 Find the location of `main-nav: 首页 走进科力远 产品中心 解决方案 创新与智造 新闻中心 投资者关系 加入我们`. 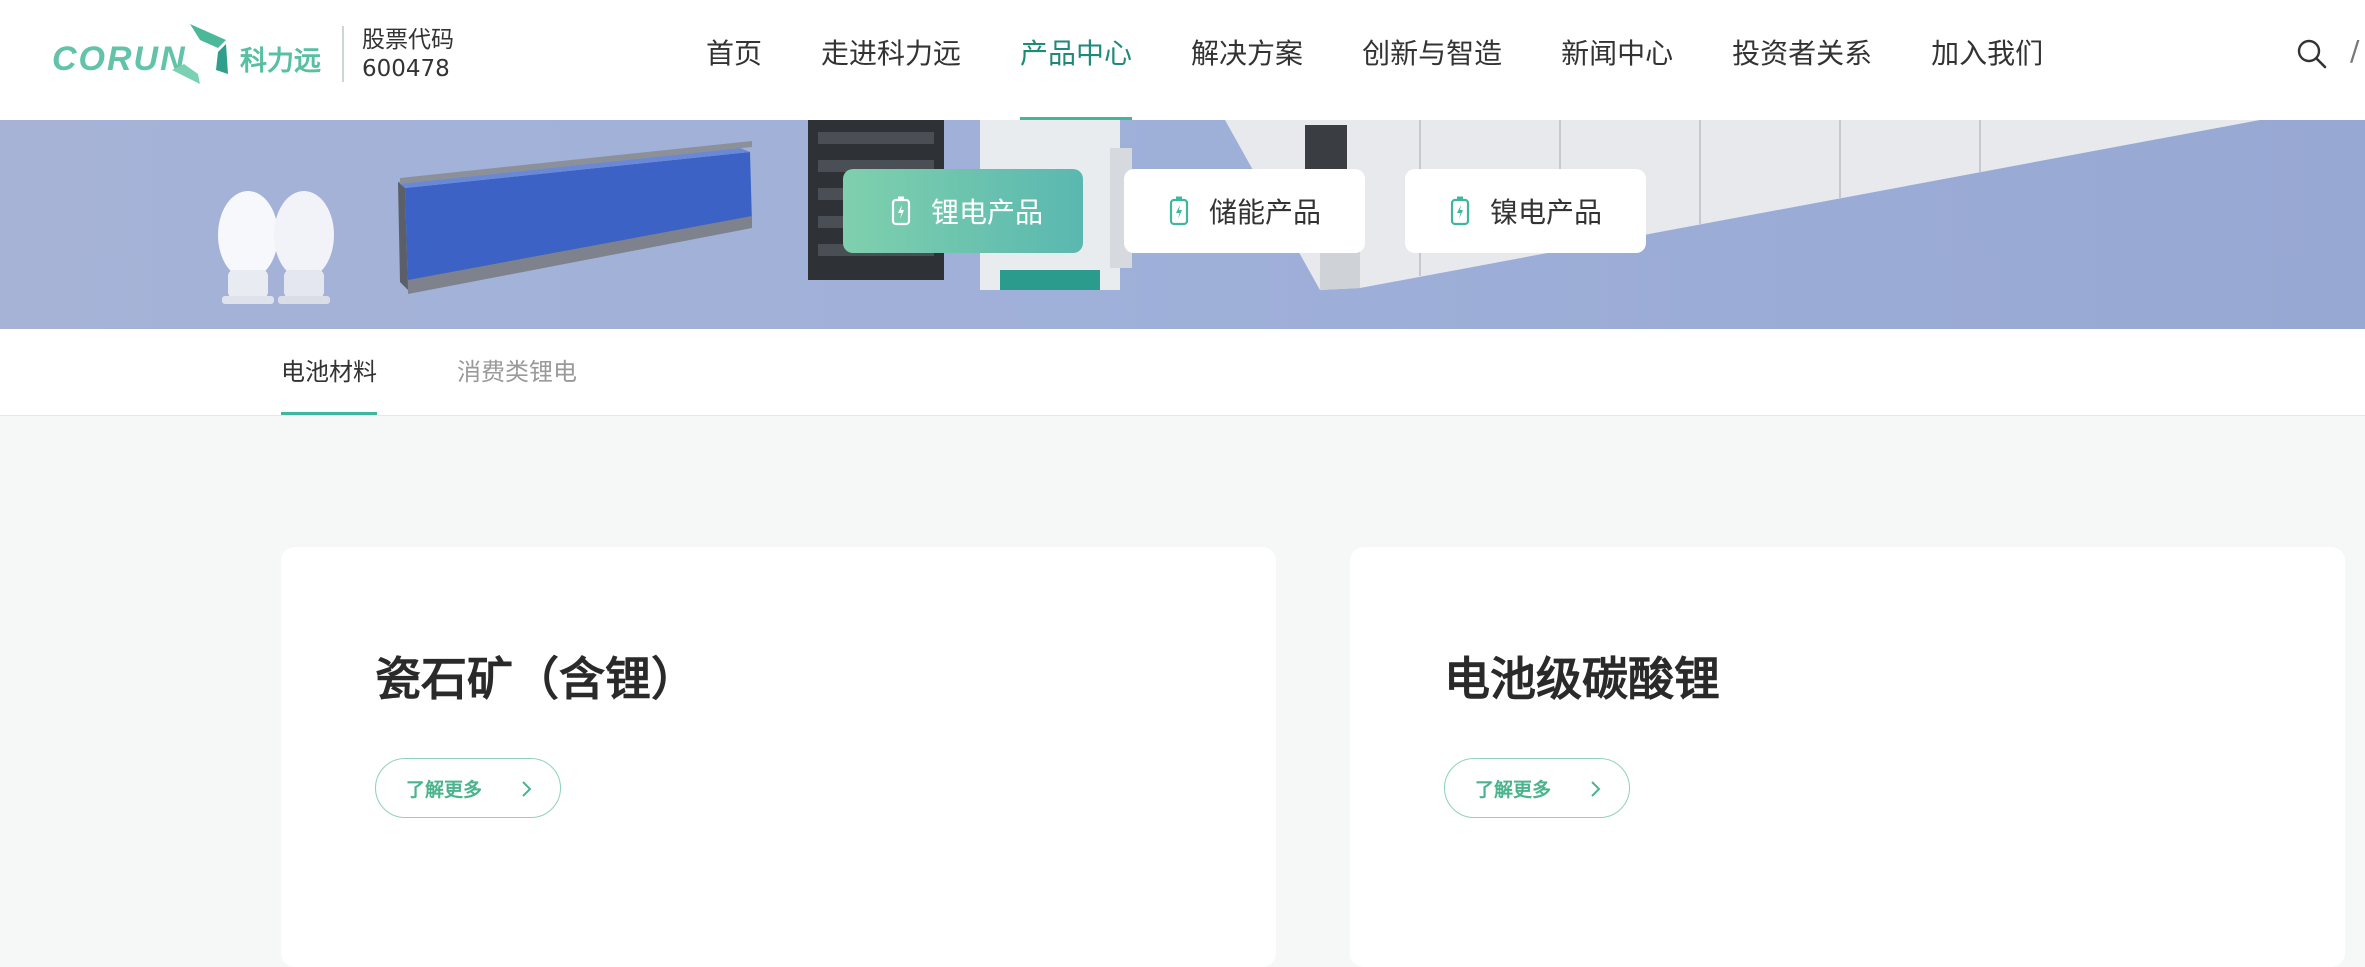

main-nav: 首页 走进科力远 产品中心 解决方案 创新与智造 新闻中心 投资者关系 加入我们 is located at coordinates (1404, 60).